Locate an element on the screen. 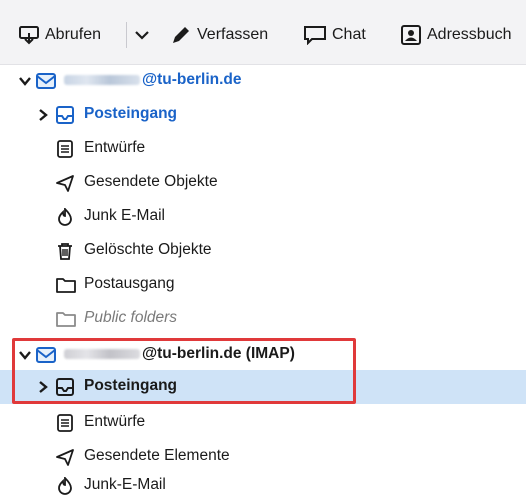 This screenshot has width=526, height=503. folder-row-outbox: Postausgang is located at coordinates (263, 285).